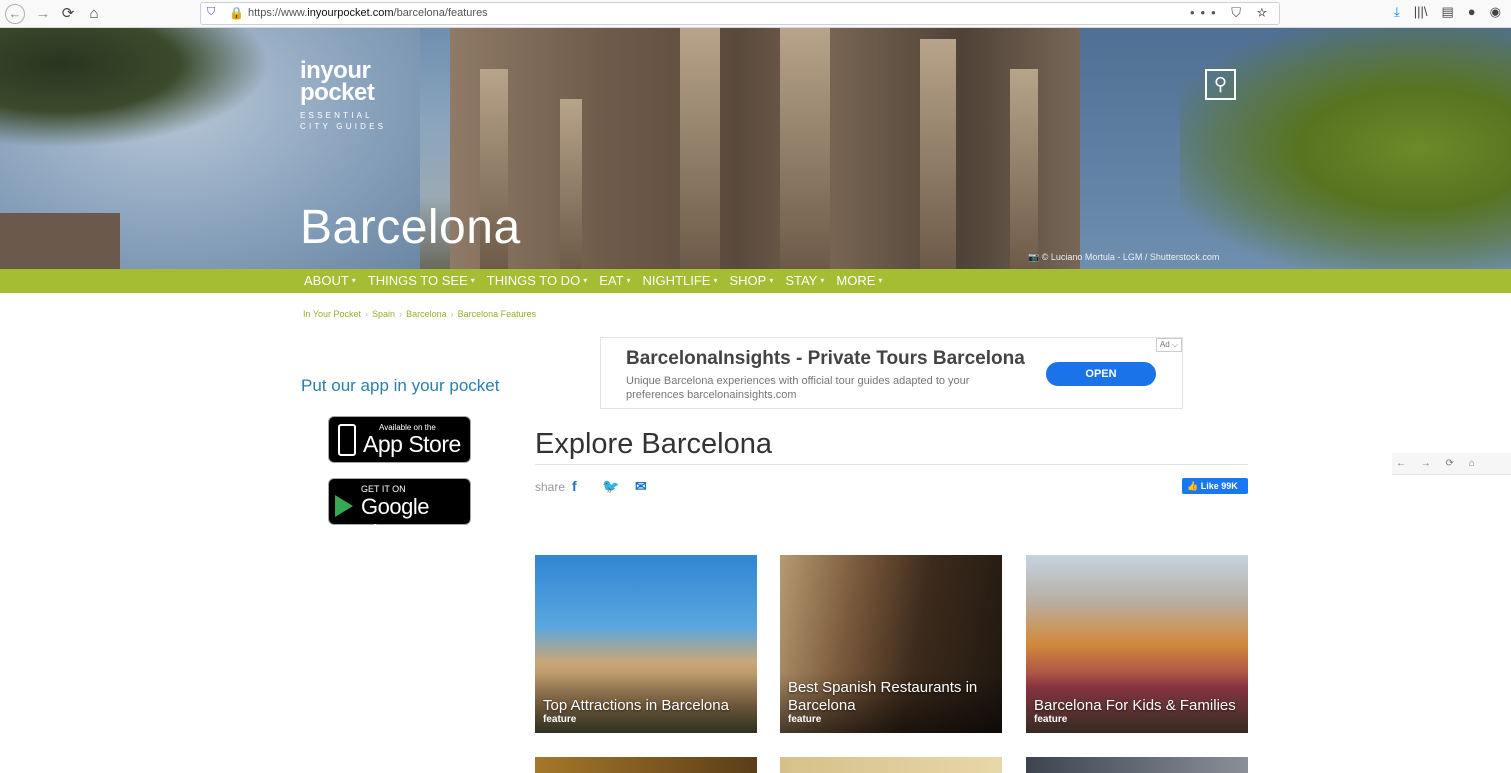 Image resolution: width=1511 pixels, height=773 pixels. What do you see at coordinates (43, 14) in the screenshot?
I see `forward-icon: →` at bounding box center [43, 14].